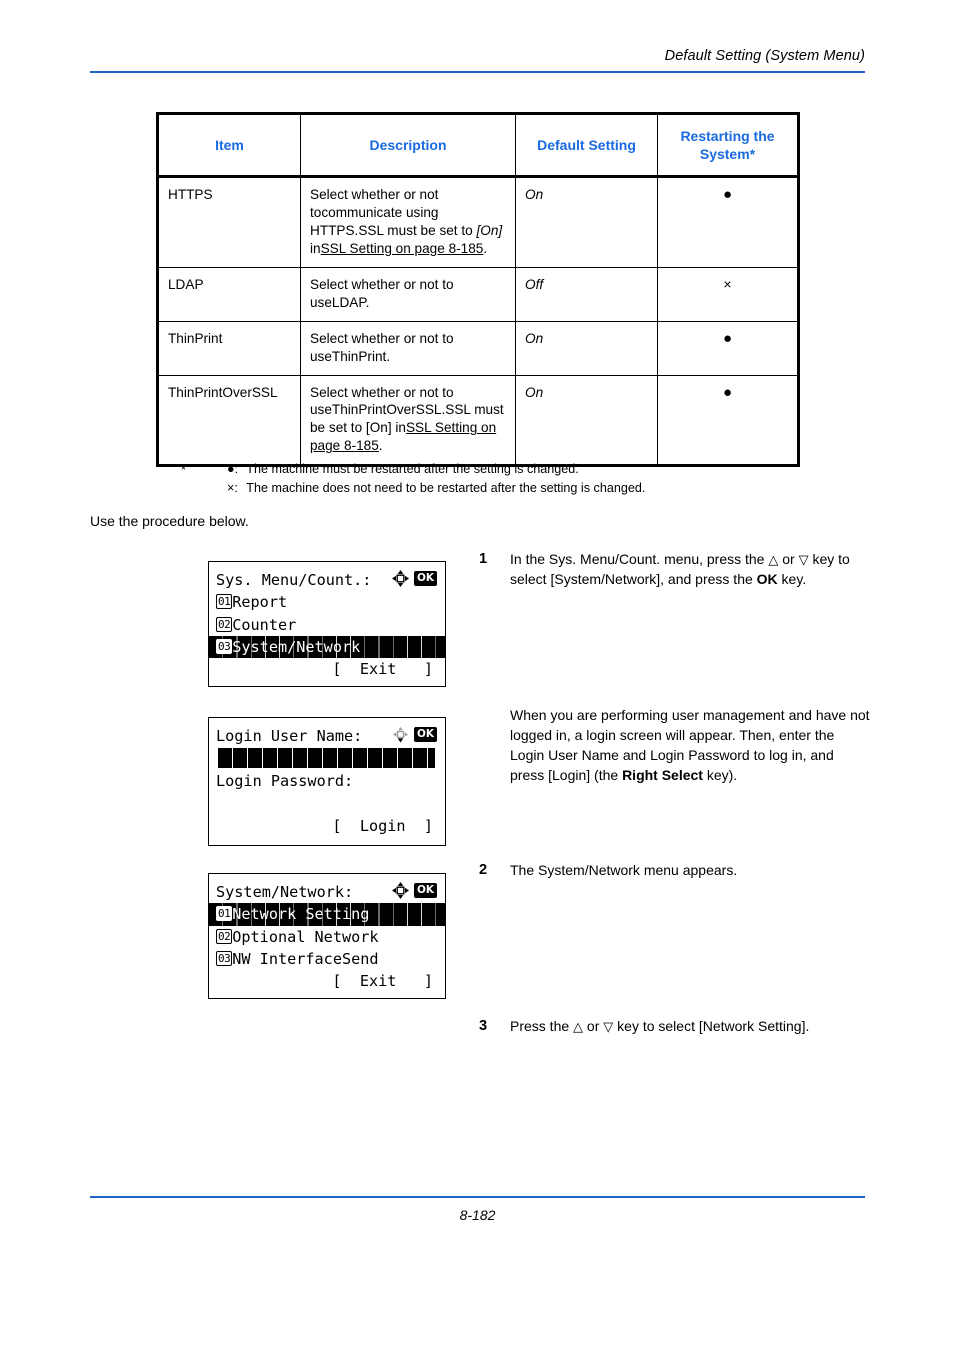 Image resolution: width=954 pixels, height=1350 pixels. Describe the element at coordinates (728, 145) in the screenshot. I see `column-header-restarting-system: Restarting the System*` at that location.